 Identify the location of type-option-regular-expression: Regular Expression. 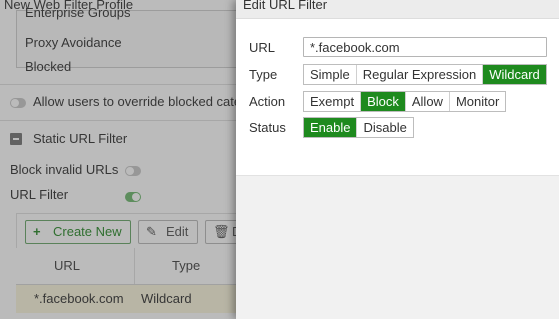
(420, 74).